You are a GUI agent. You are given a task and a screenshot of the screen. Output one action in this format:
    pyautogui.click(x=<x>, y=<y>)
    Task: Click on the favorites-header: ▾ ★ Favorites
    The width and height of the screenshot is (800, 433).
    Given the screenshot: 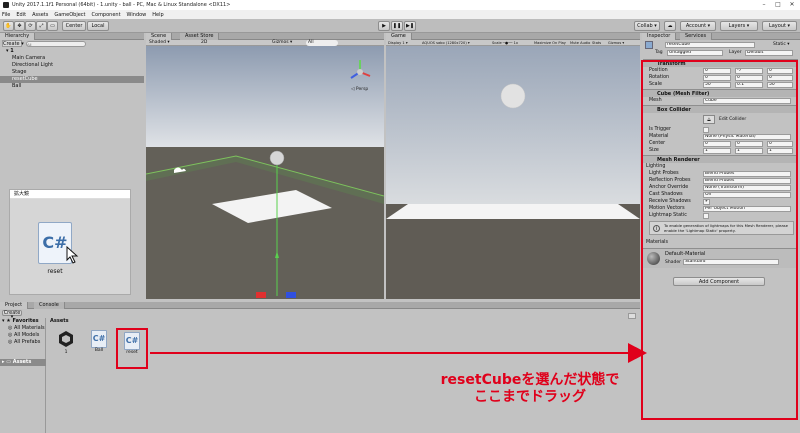 What is the action you would take?
    pyautogui.click(x=19, y=321)
    